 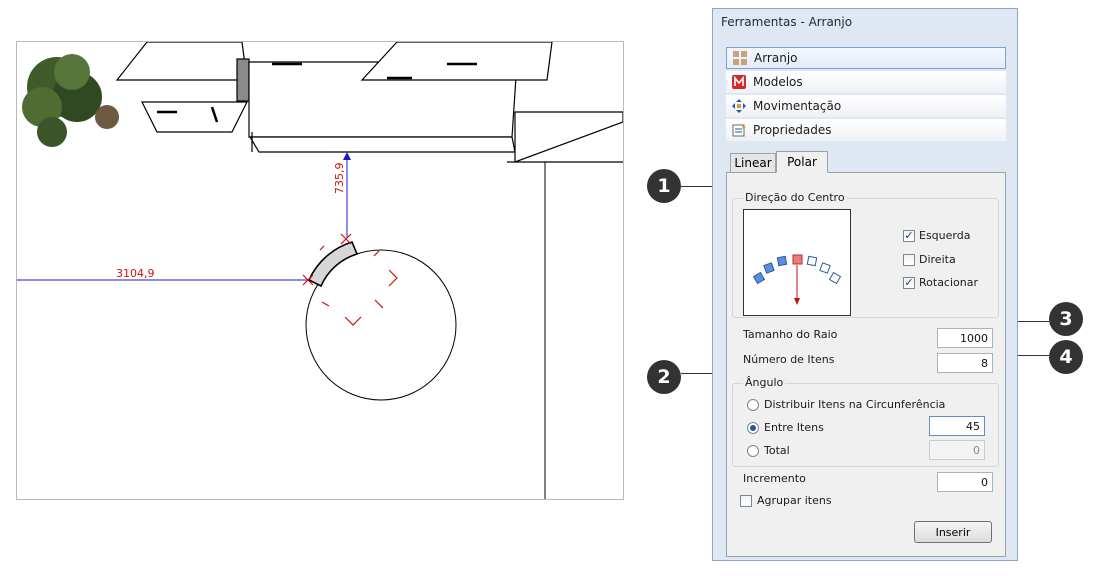 What do you see at coordinates (740, 58) in the screenshot?
I see `arrange-icon` at bounding box center [740, 58].